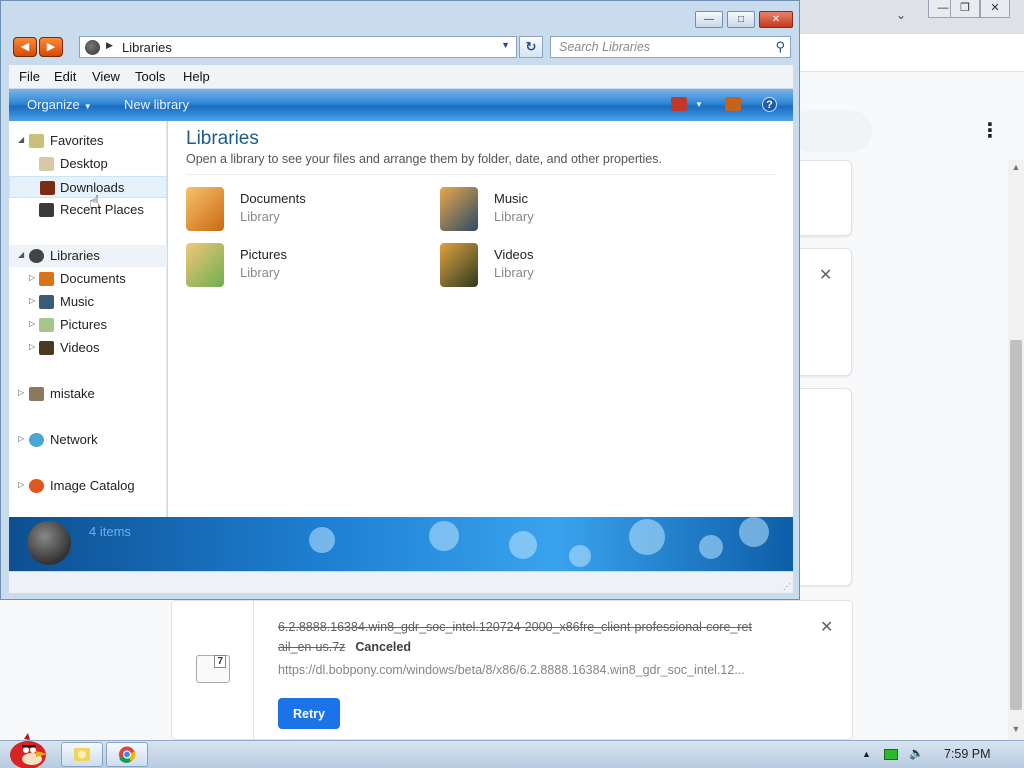 This screenshot has height=768, width=1024. I want to click on clock: 7:59 PM, so click(967, 754).